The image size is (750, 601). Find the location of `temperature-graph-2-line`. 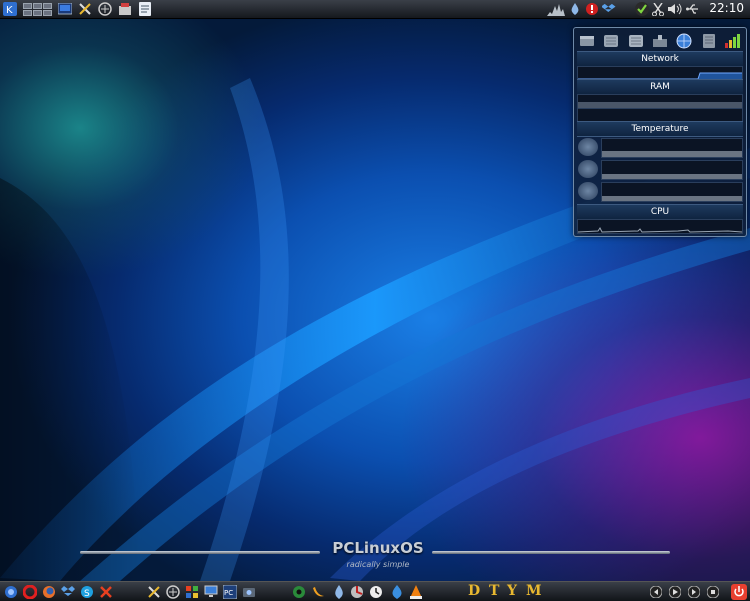

temperature-graph-2-line is located at coordinates (672, 176).